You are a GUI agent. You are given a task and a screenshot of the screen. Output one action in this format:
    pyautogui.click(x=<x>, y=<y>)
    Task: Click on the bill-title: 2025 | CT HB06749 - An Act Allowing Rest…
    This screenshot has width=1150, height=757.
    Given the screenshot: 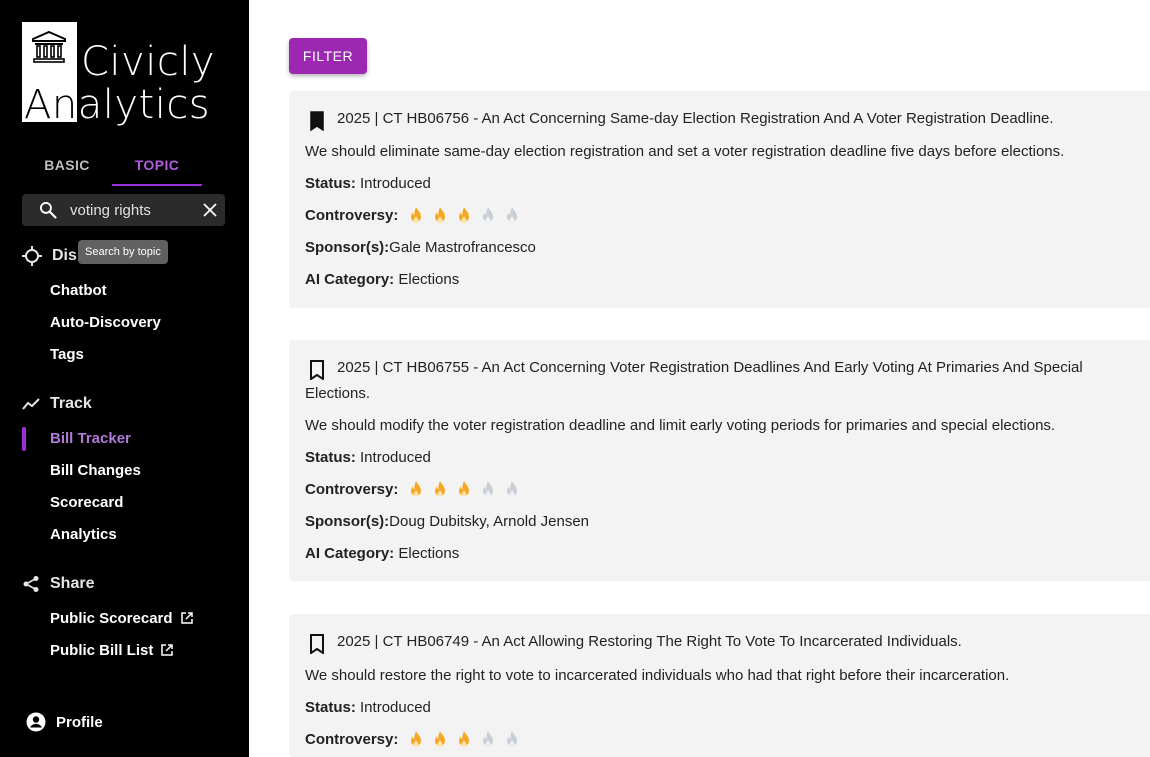 What is the action you would take?
    pyautogui.click(x=722, y=642)
    